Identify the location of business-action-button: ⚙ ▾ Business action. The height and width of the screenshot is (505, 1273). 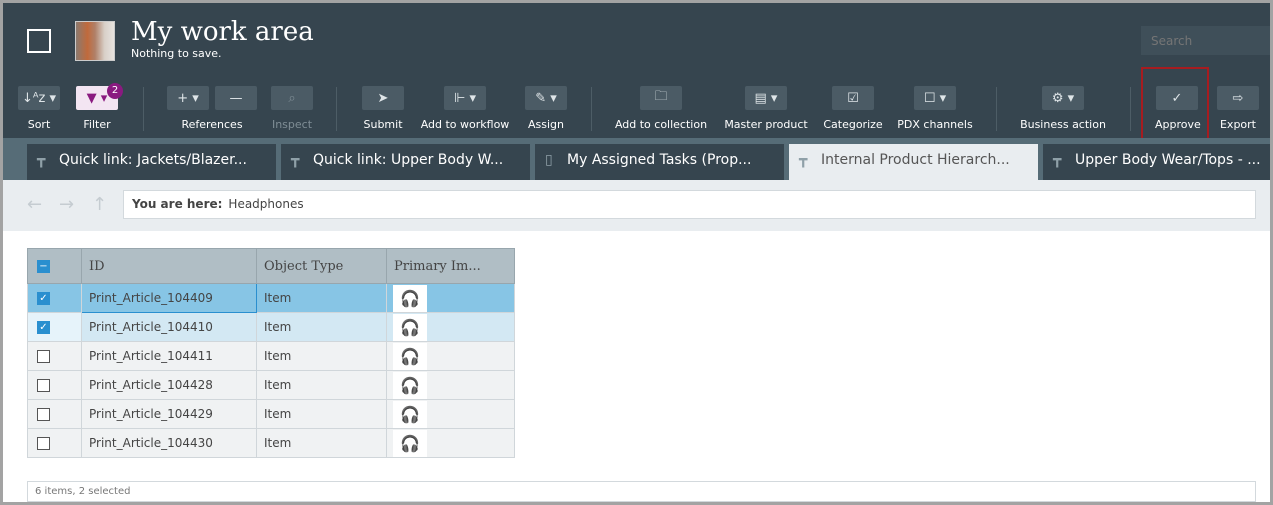
(1063, 108).